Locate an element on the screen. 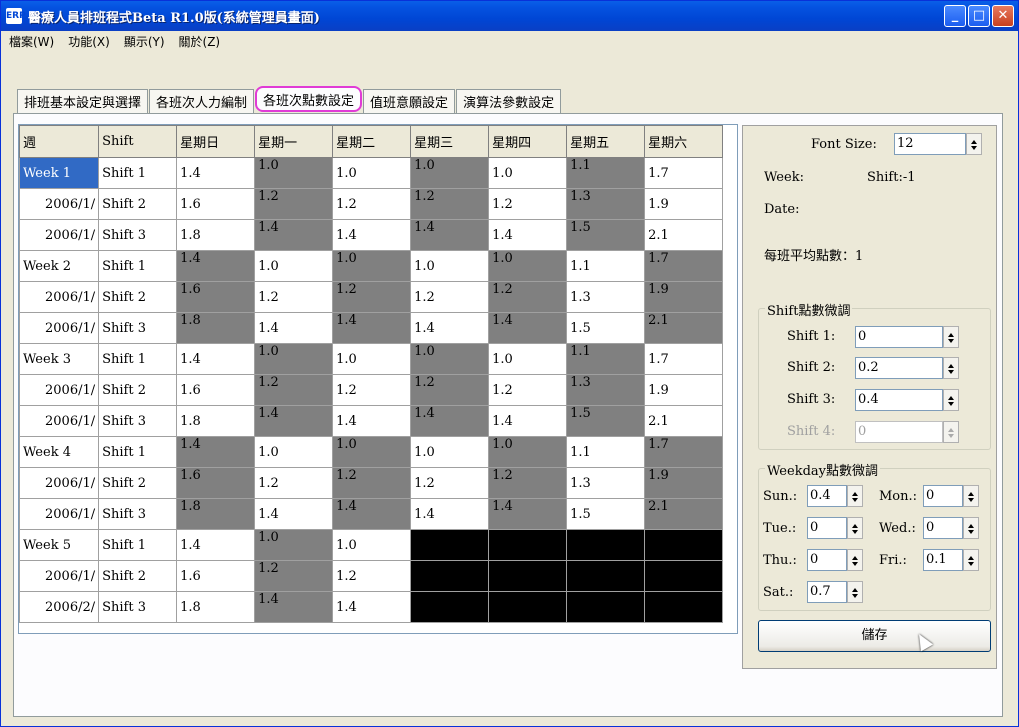  tab-duty-preference: 值班意願設定 is located at coordinates (409, 101).